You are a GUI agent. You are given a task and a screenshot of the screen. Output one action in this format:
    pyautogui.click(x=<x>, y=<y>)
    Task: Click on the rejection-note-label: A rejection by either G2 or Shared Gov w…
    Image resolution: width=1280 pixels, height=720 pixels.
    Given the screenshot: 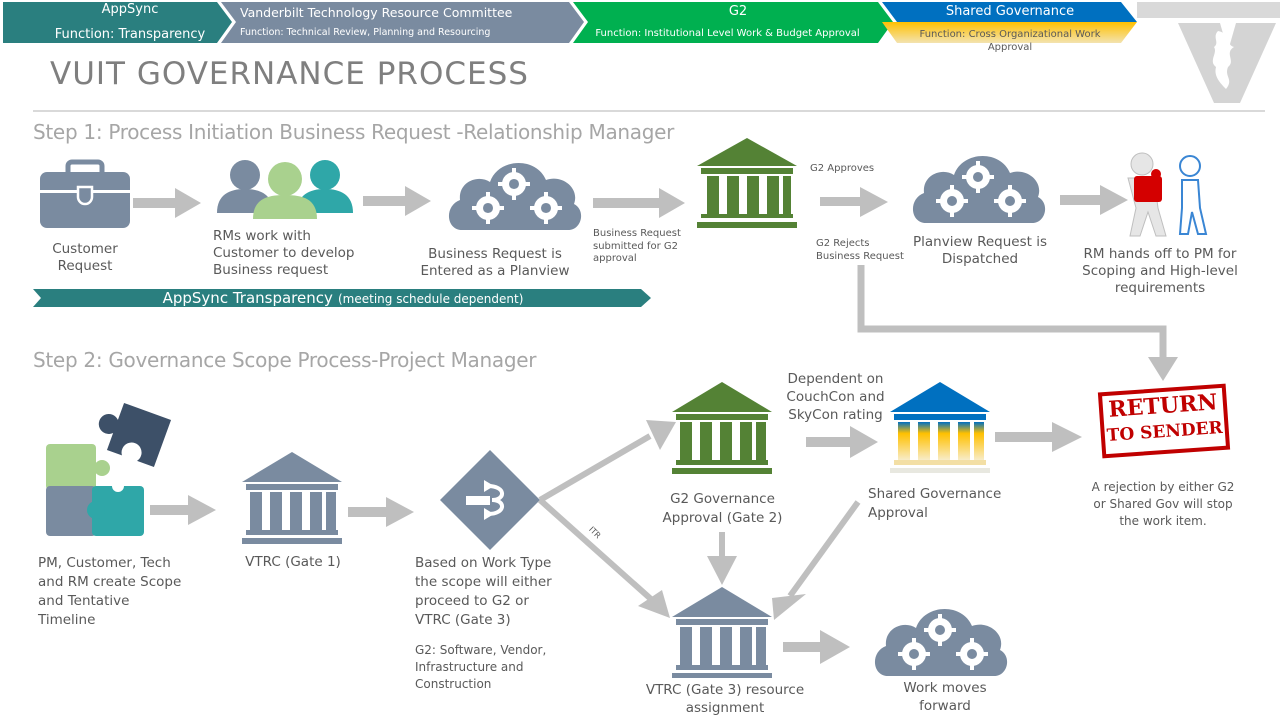 What is the action you would take?
    pyautogui.click(x=1163, y=504)
    